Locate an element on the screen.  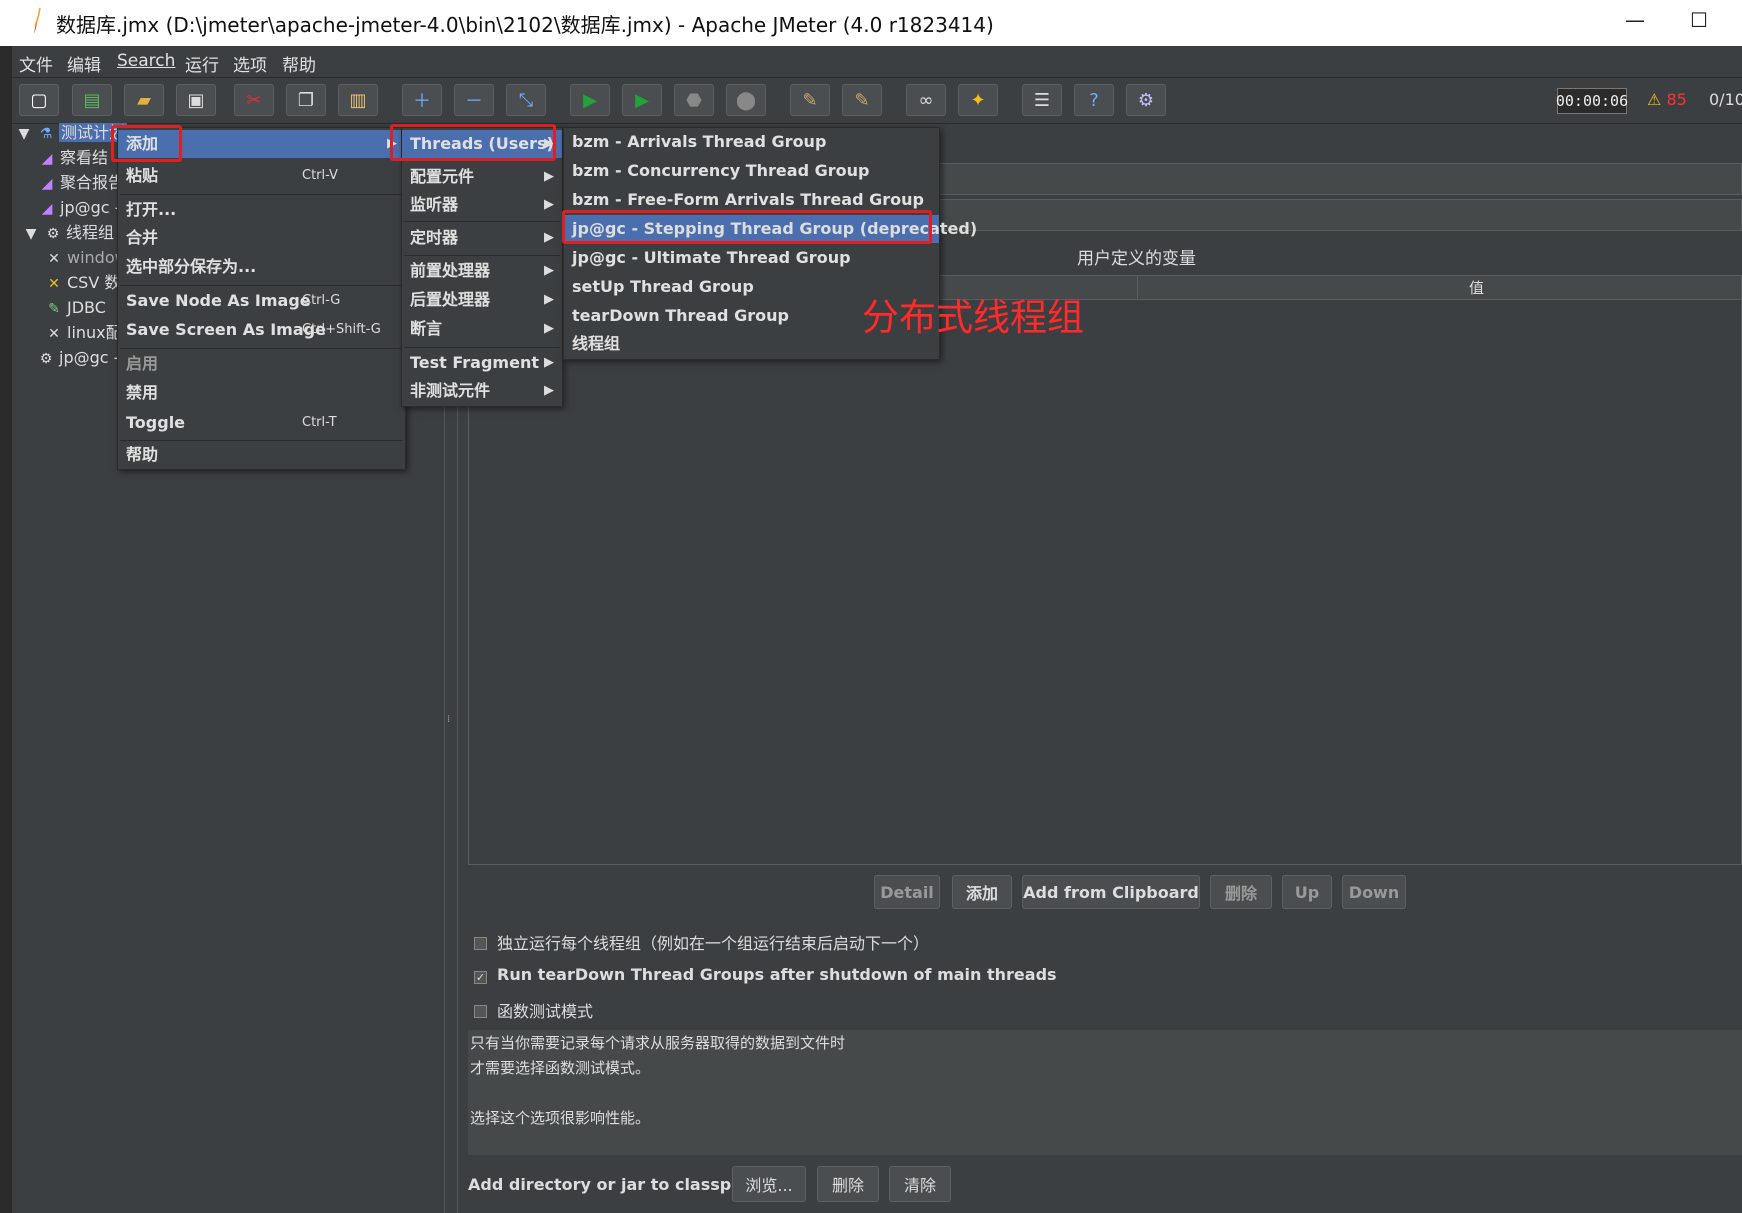
function-helper-button: ☰ is located at coordinates (1042, 100).